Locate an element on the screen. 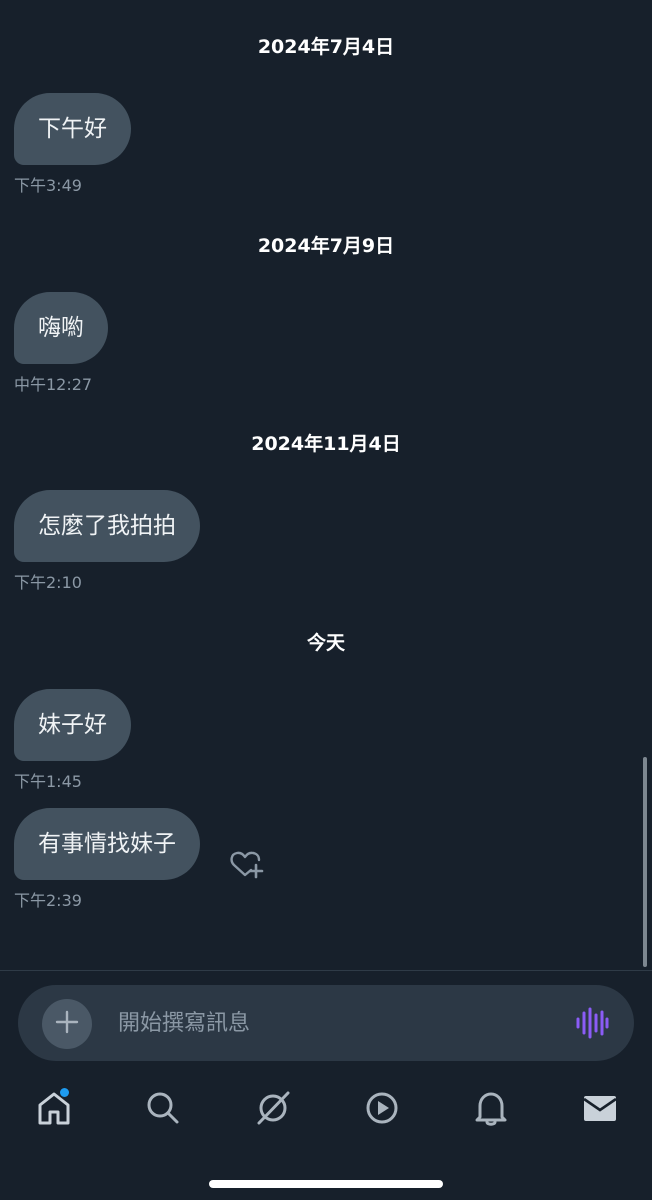  message-timestamp: 下午1:45 is located at coordinates (48, 781).